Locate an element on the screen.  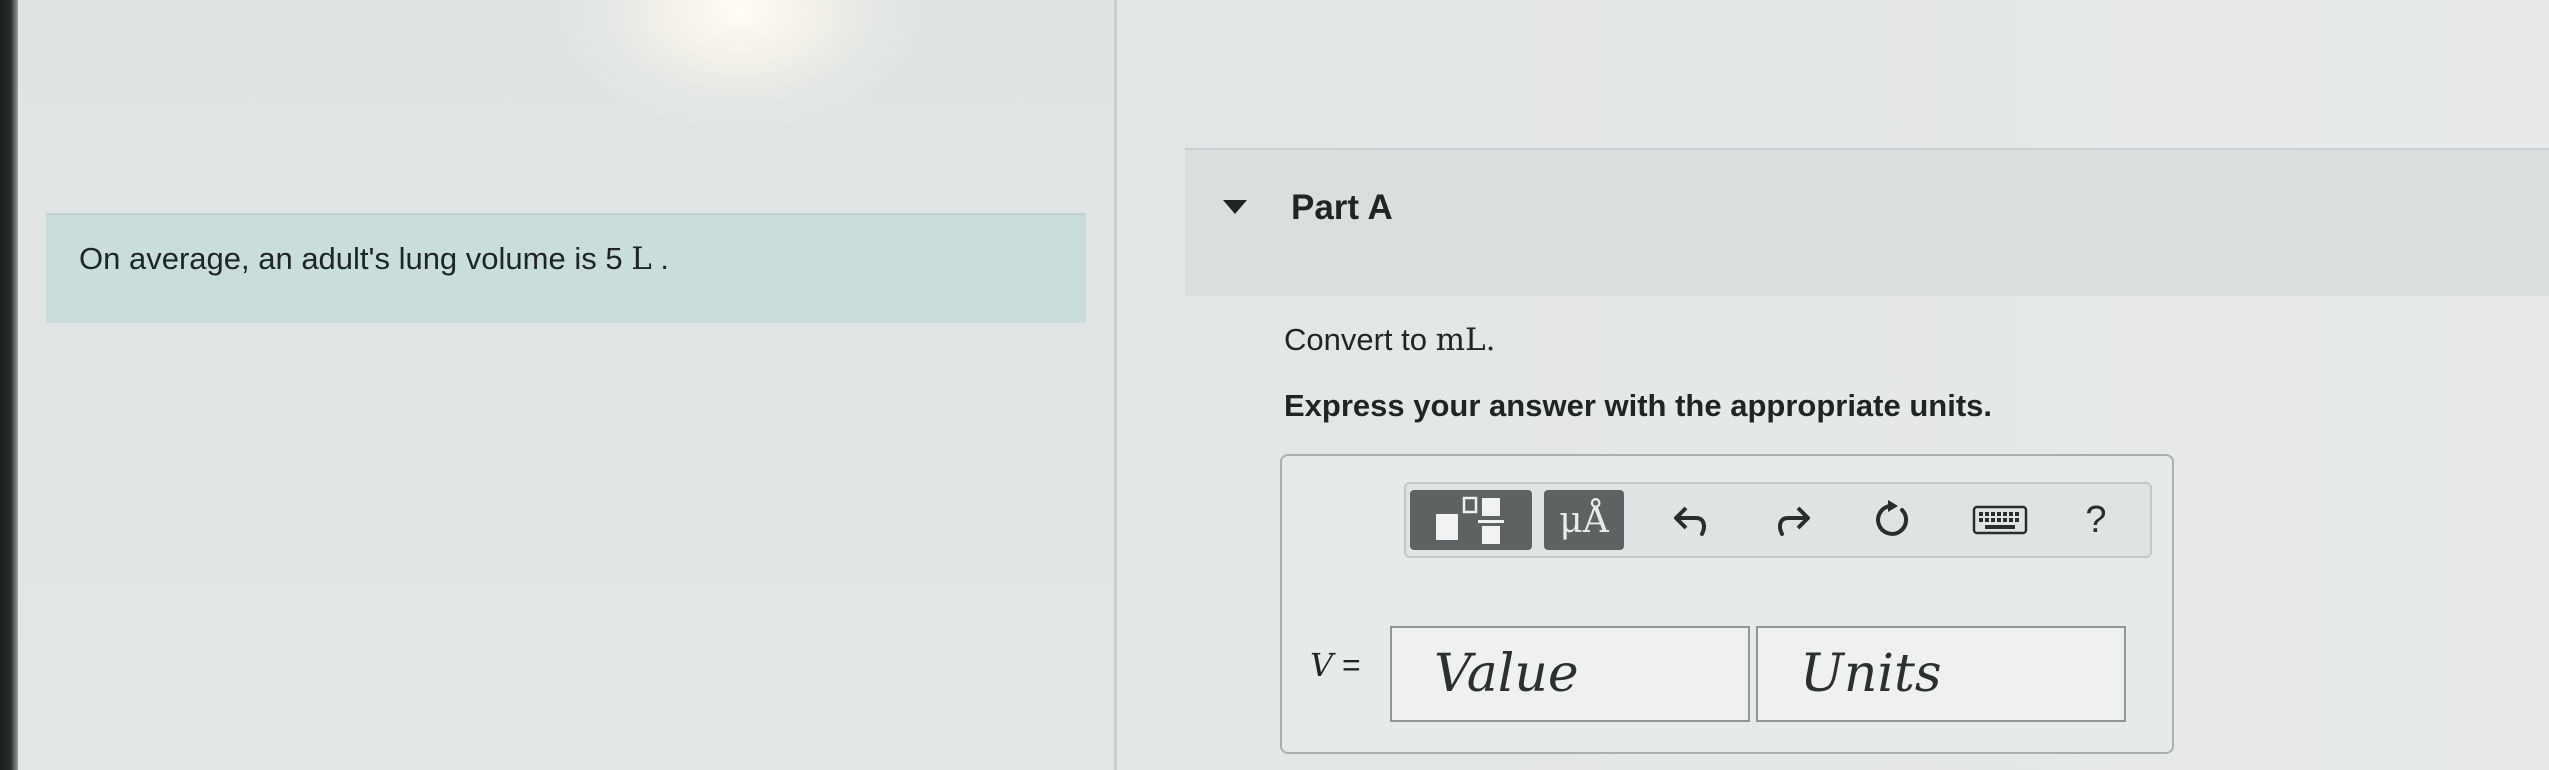
screen-edge is located at coordinates (9, 385).